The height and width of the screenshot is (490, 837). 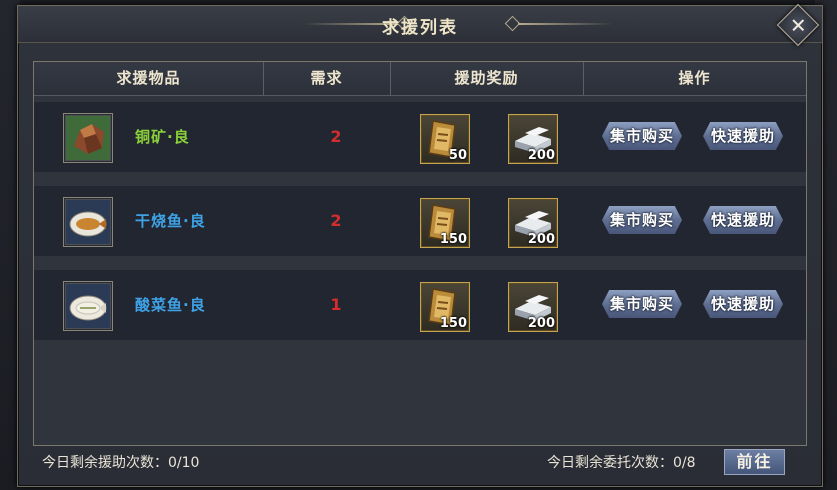 What do you see at coordinates (565, 24) in the screenshot?
I see `title-ornament-right` at bounding box center [565, 24].